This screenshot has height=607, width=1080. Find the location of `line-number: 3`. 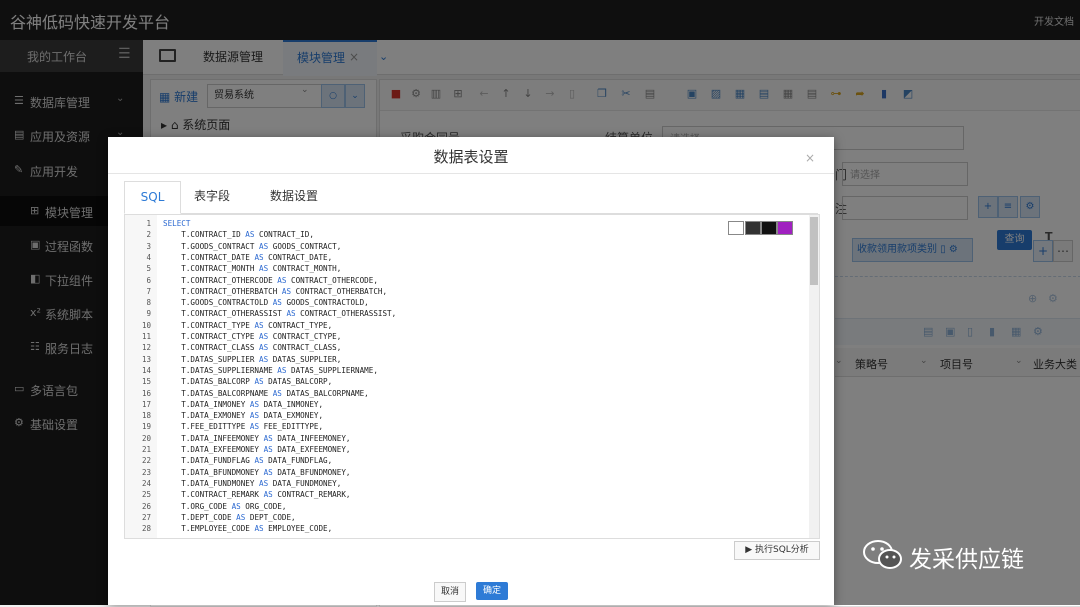

line-number: 3 is located at coordinates (148, 246).